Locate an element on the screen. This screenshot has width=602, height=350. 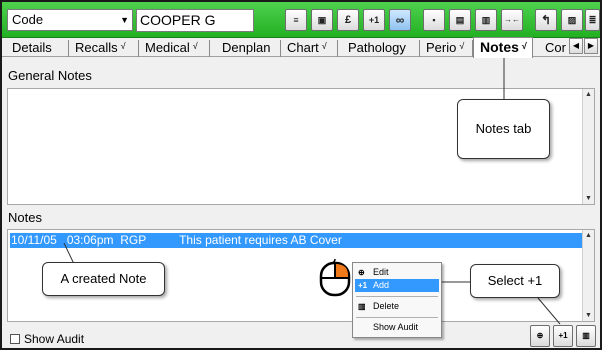
context-menu-edit-label: Edit is located at coordinates (381, 272).